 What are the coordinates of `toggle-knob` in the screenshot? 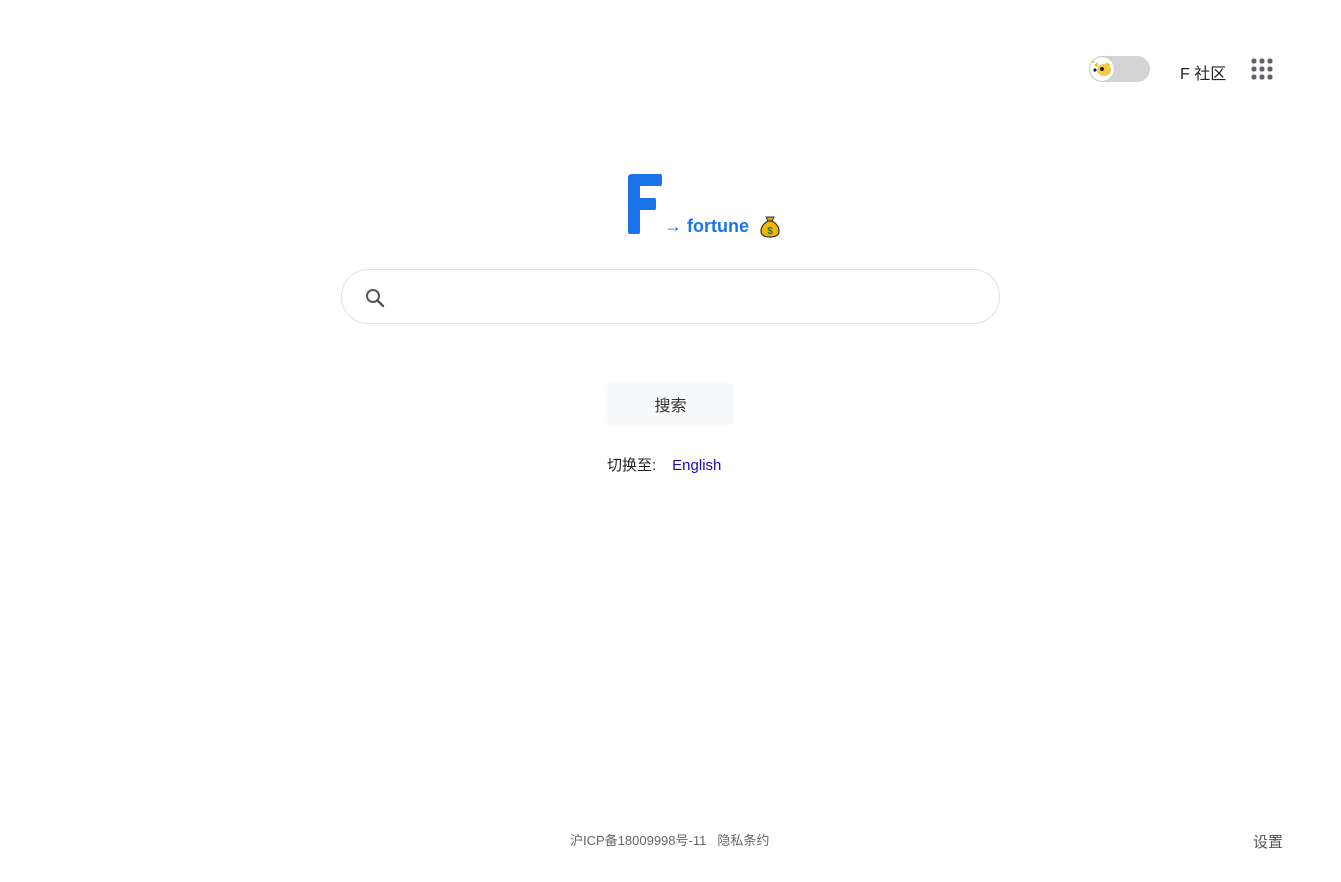 It's located at (1102, 69).